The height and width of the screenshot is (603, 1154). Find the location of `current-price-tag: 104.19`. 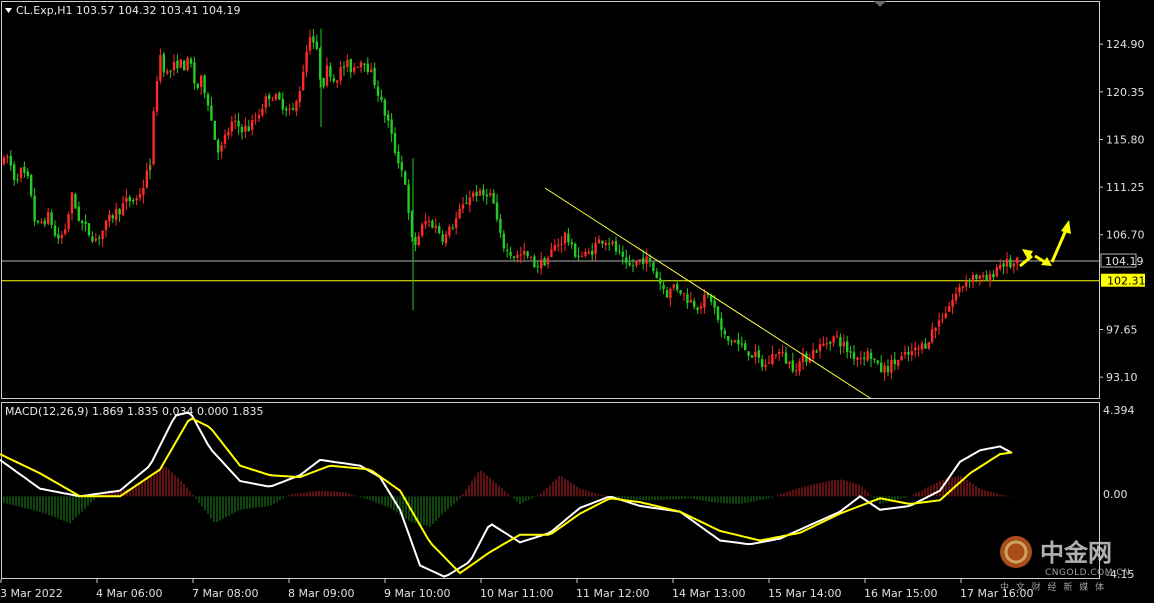

current-price-tag: 104.19 is located at coordinates (1122, 260).